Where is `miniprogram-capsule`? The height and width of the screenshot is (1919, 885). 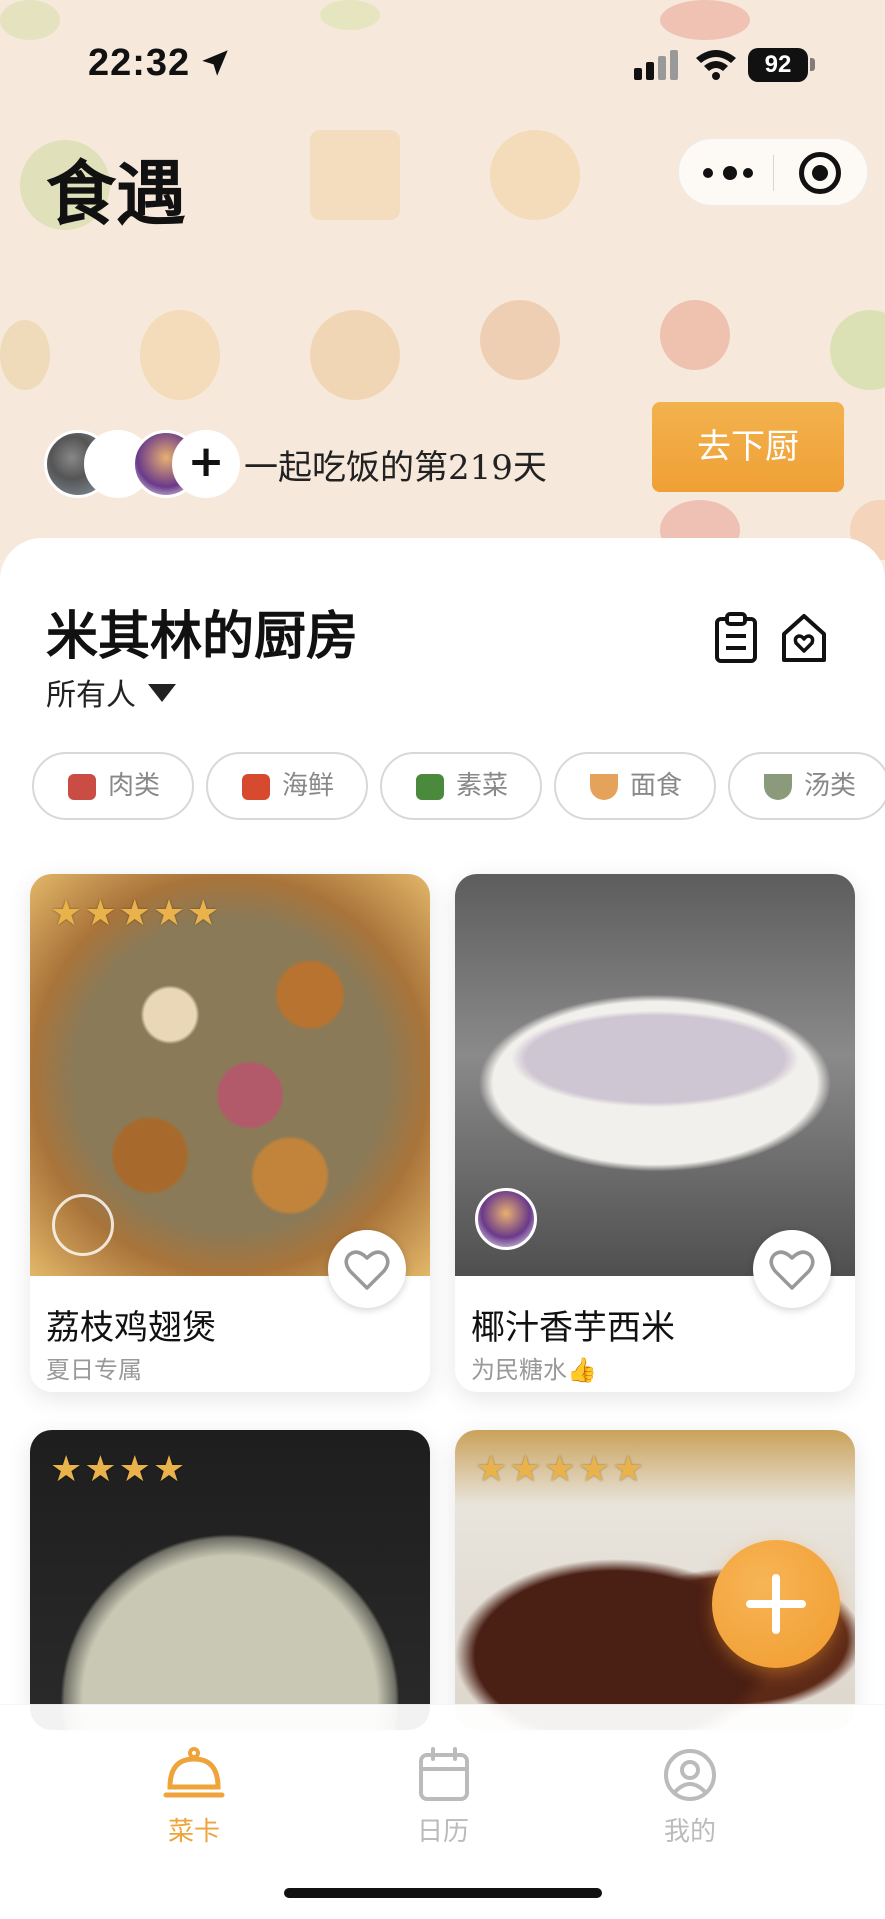
miniprogram-capsule is located at coordinates (773, 172).